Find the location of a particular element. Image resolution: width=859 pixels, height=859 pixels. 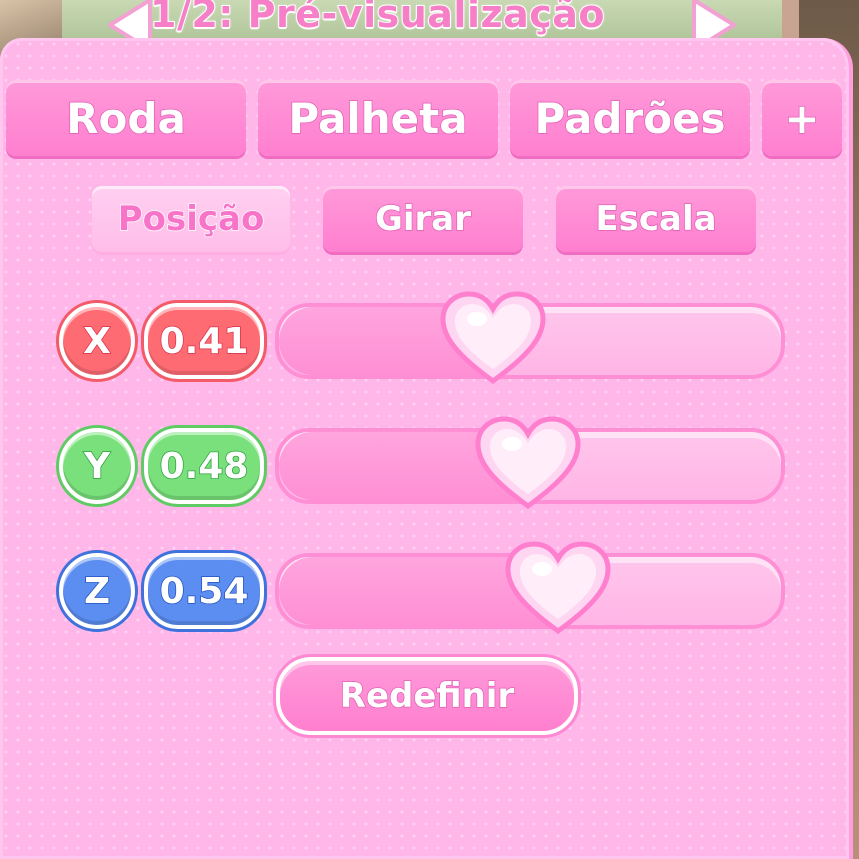

y-axis-label: Y is located at coordinates (97, 466).